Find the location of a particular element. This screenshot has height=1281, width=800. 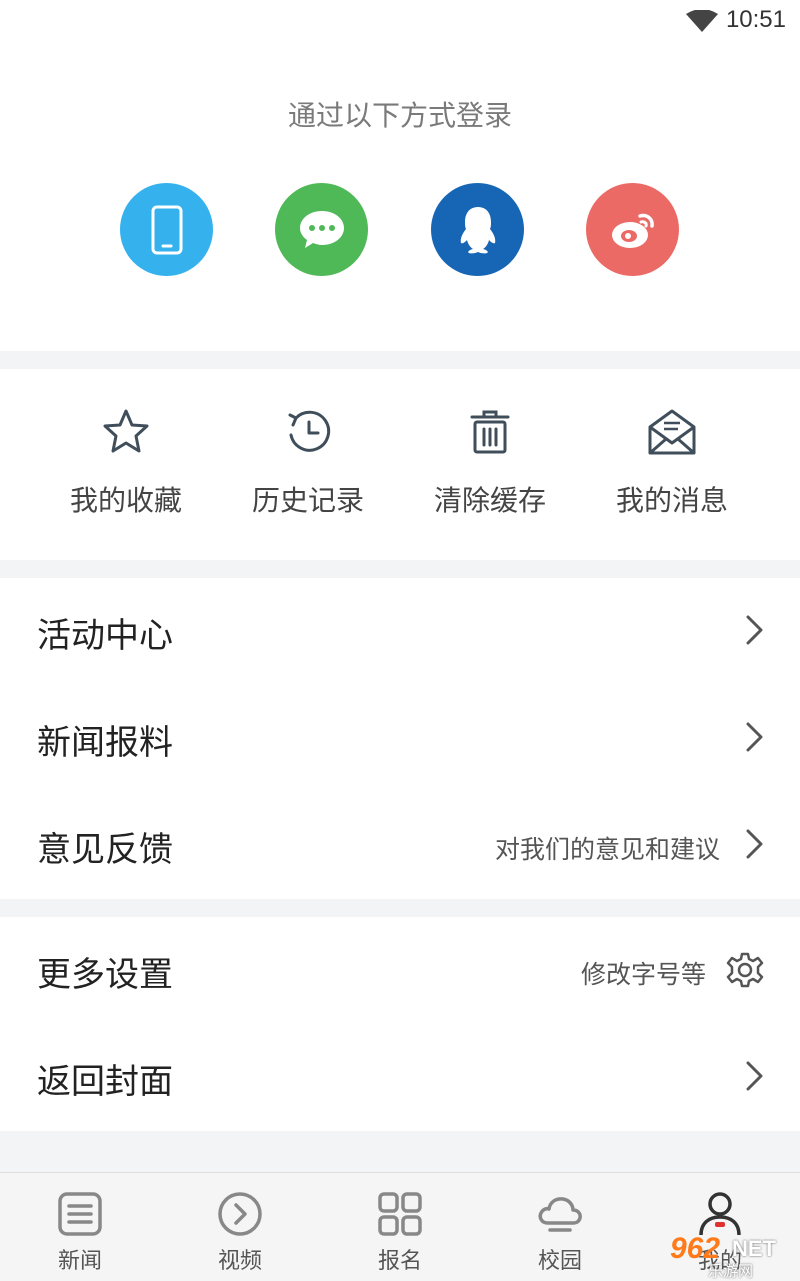

menu-item-activity-center: 活动中心 is located at coordinates (400, 631).